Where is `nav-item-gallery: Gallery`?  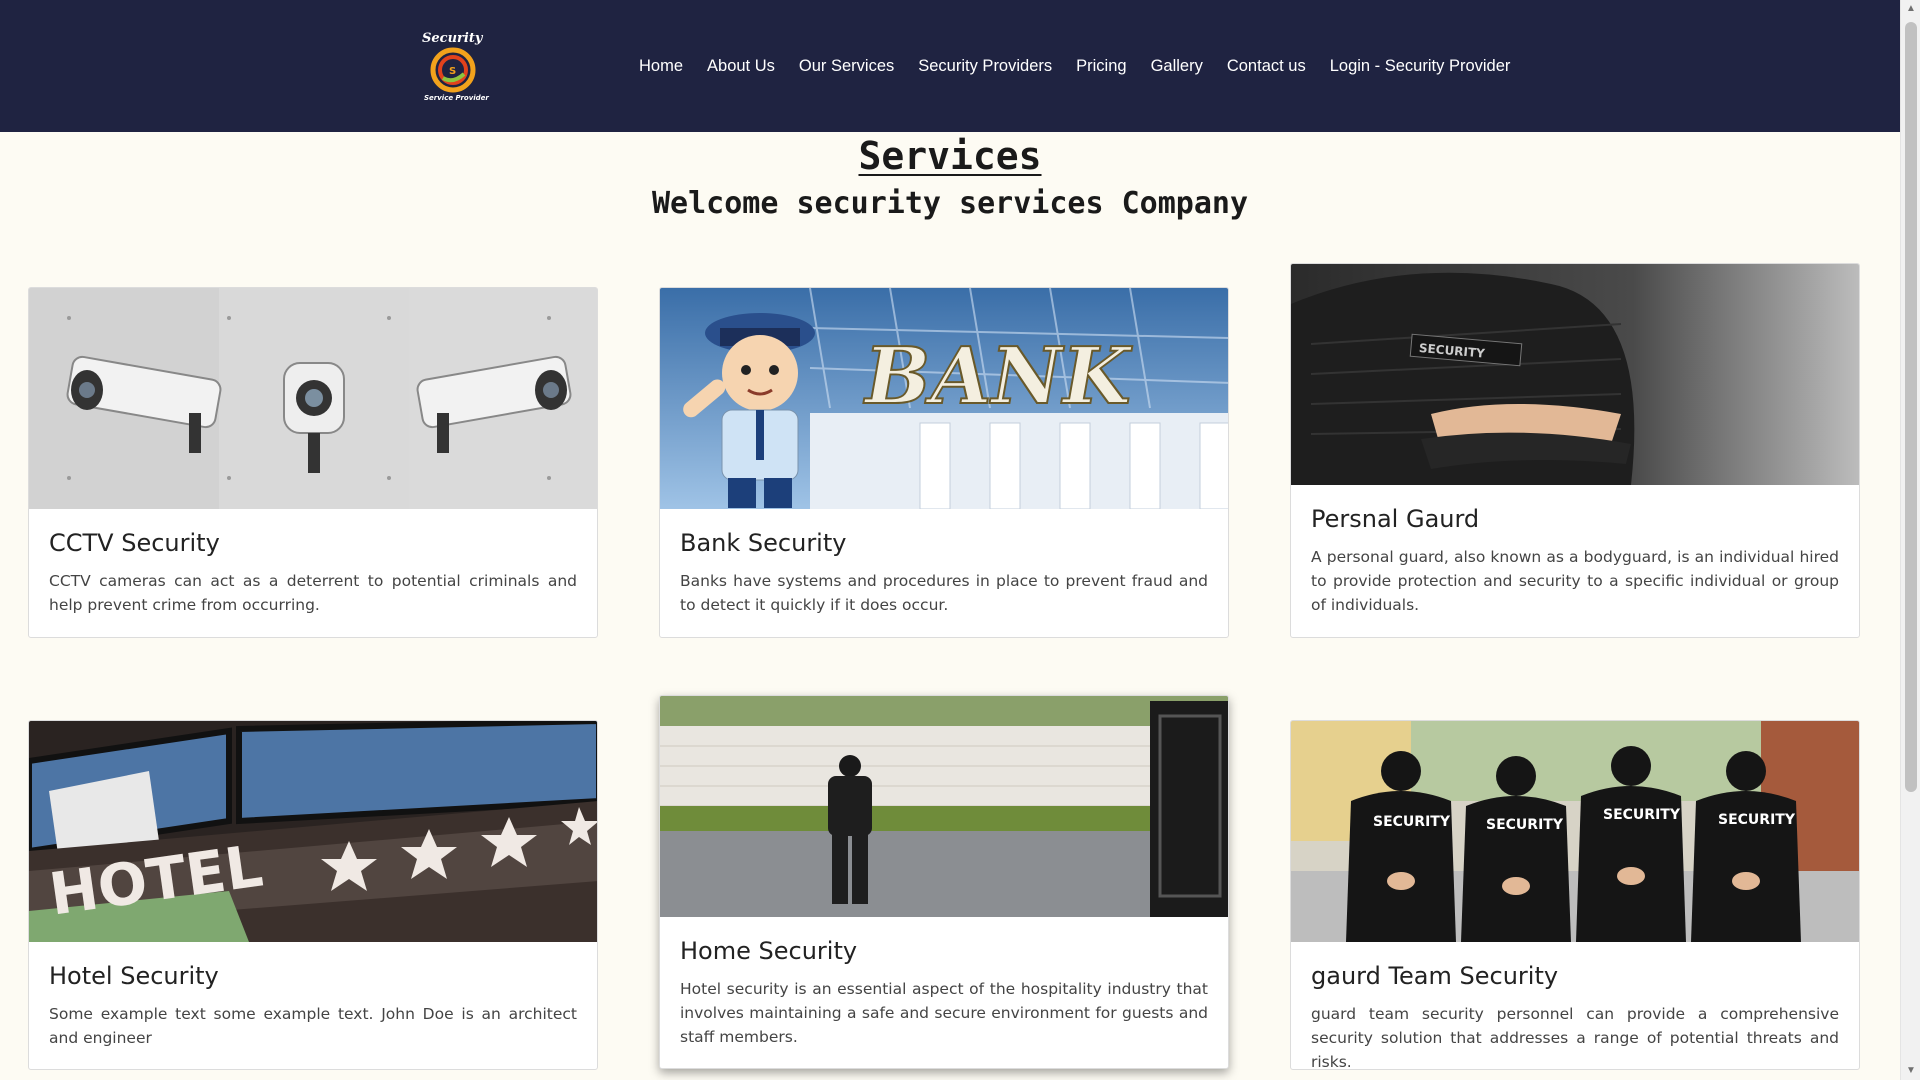
nav-item-gallery: Gallery is located at coordinates (1177, 66).